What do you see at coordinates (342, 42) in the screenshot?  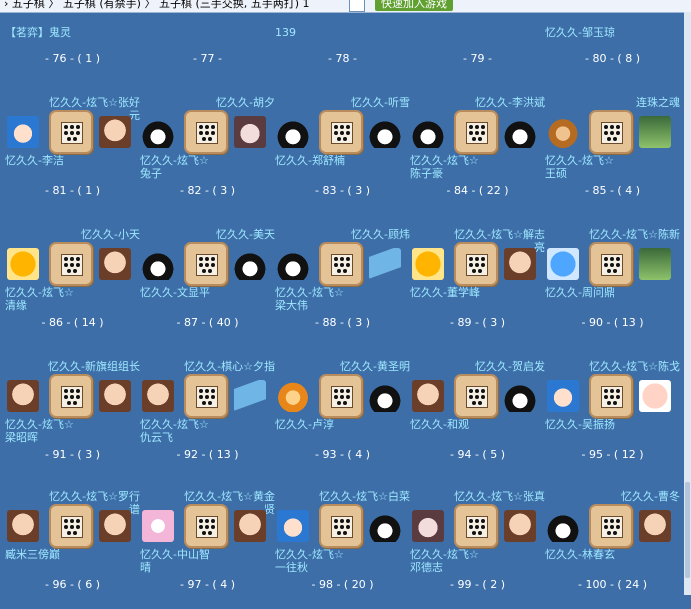 I see `game-table: 139 - 78 -` at bounding box center [342, 42].